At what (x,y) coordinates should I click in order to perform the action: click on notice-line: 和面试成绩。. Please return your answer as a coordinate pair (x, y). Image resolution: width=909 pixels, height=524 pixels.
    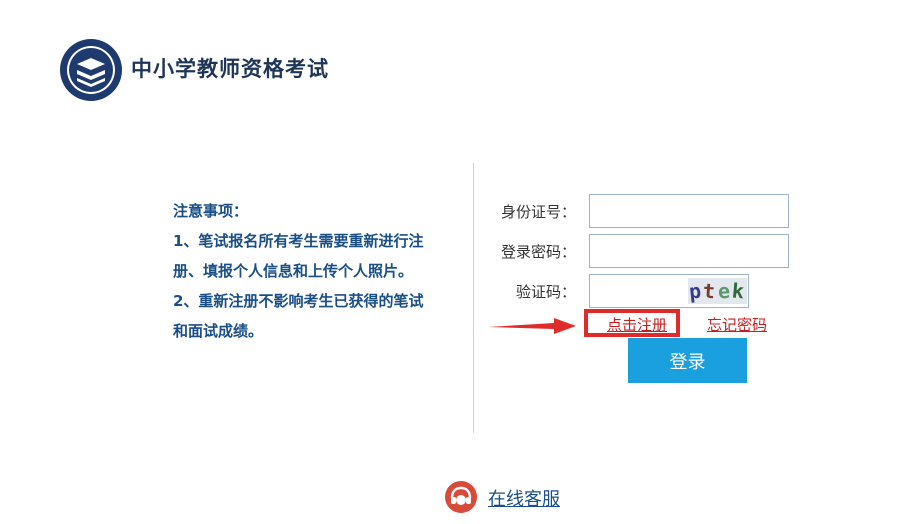
    Looking at the image, I should click on (218, 331).